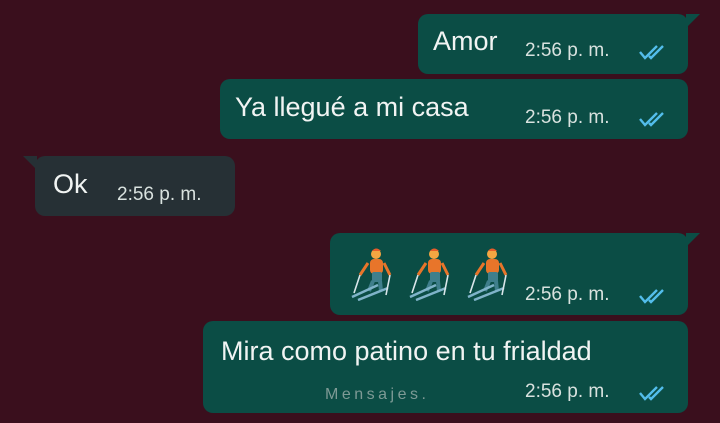  I want to click on message-bubble-outgoing: Ya llegué a mi casa 2:56 p. m., so click(454, 109).